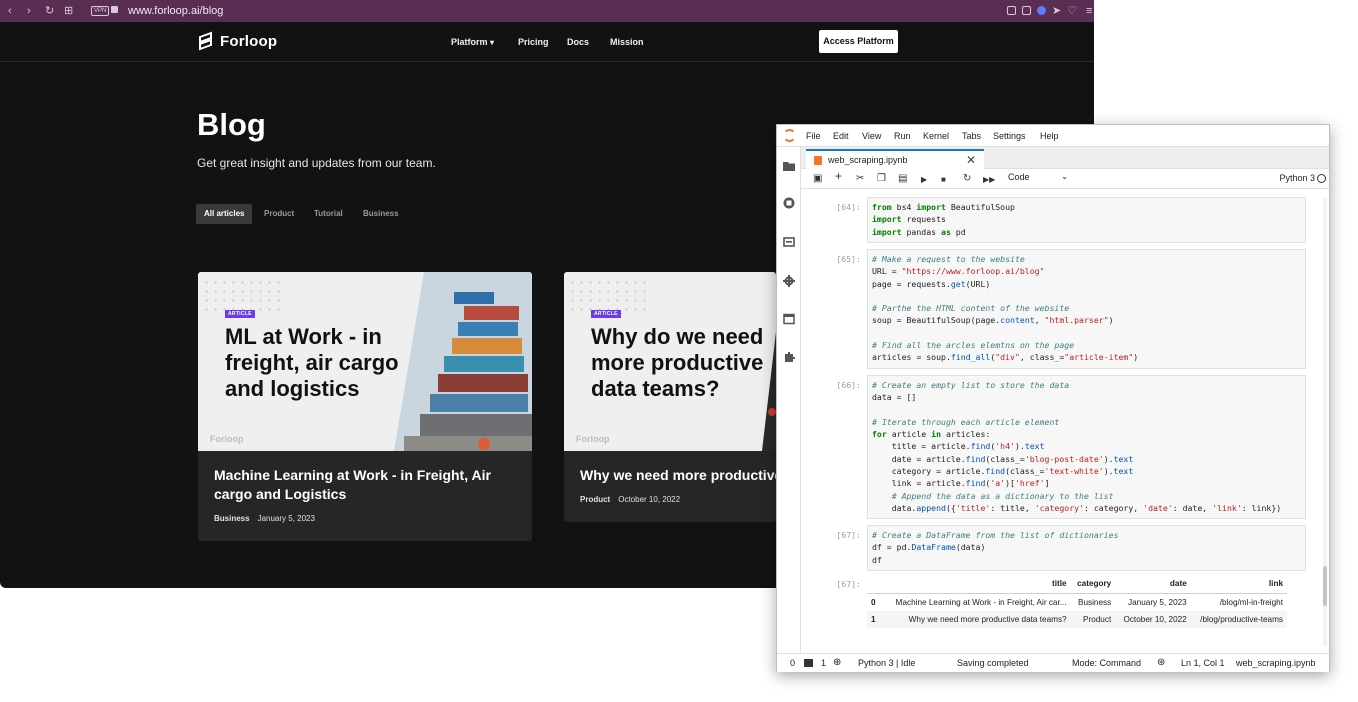 This screenshot has width=1358, height=702. I want to click on forloop-logo-icon, so click(206, 41).